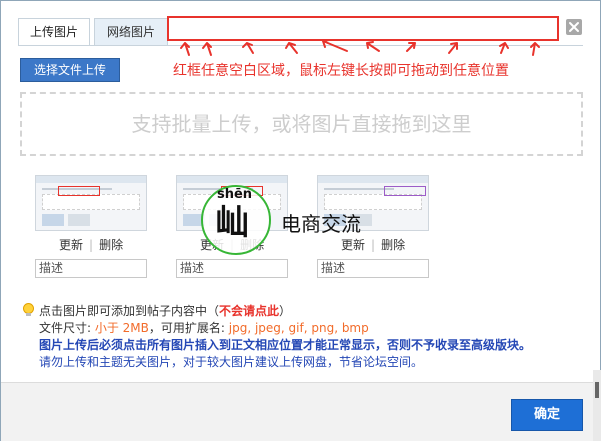  I want to click on lightbulb-icon, so click(28, 309).